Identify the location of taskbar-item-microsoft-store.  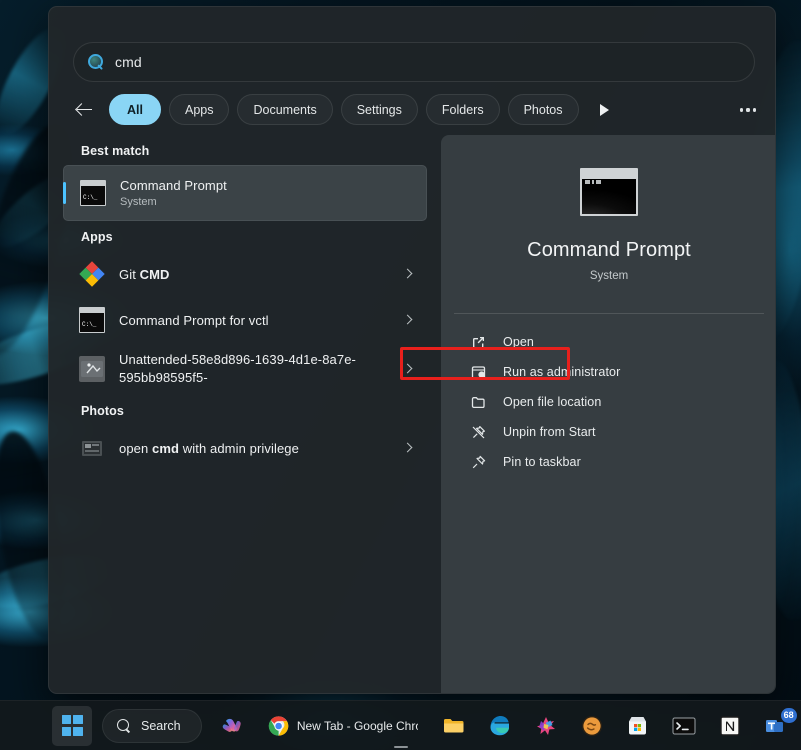
(638, 726).